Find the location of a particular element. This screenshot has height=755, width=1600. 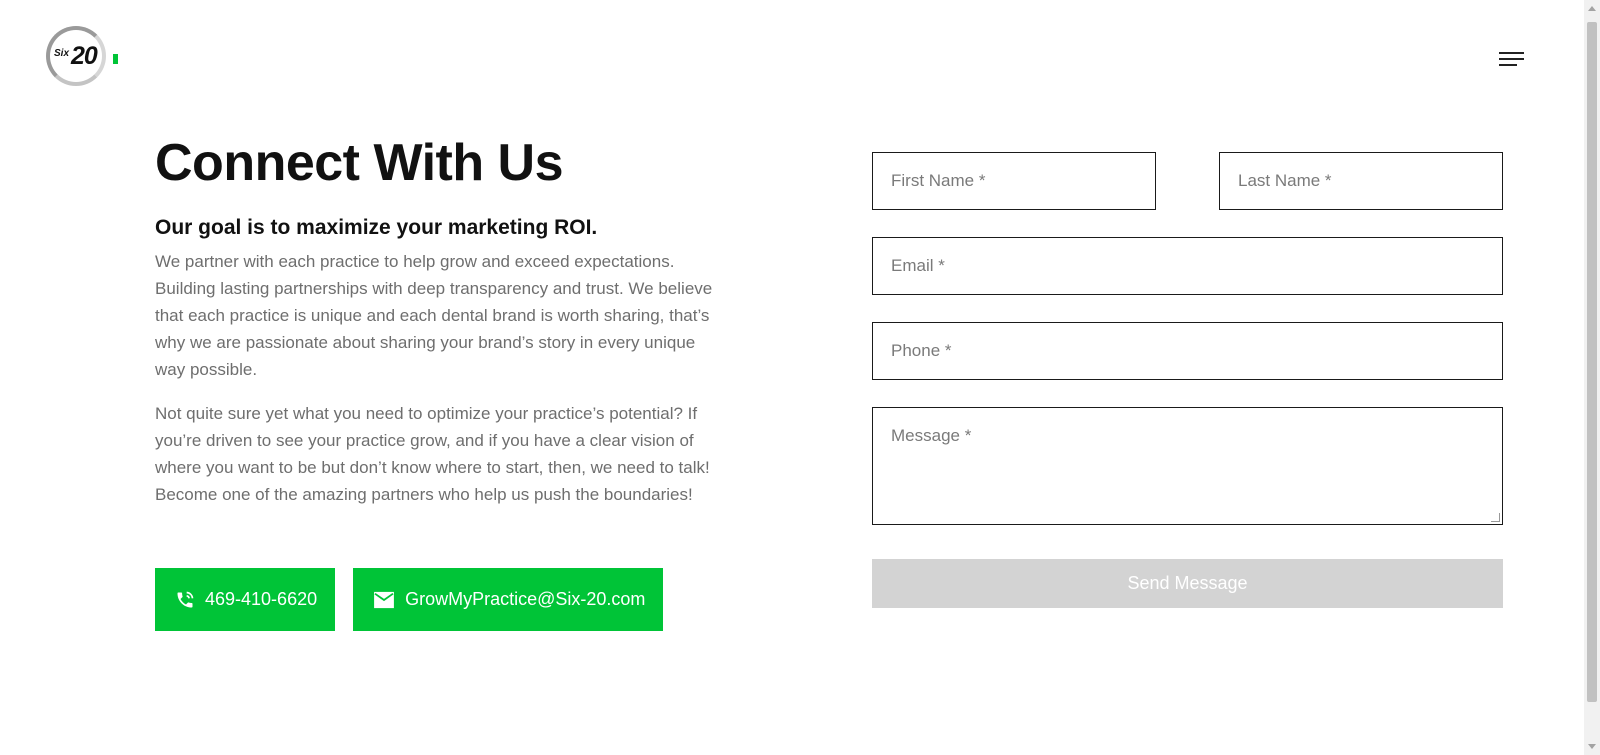

email-input: Email * is located at coordinates (1187, 266).